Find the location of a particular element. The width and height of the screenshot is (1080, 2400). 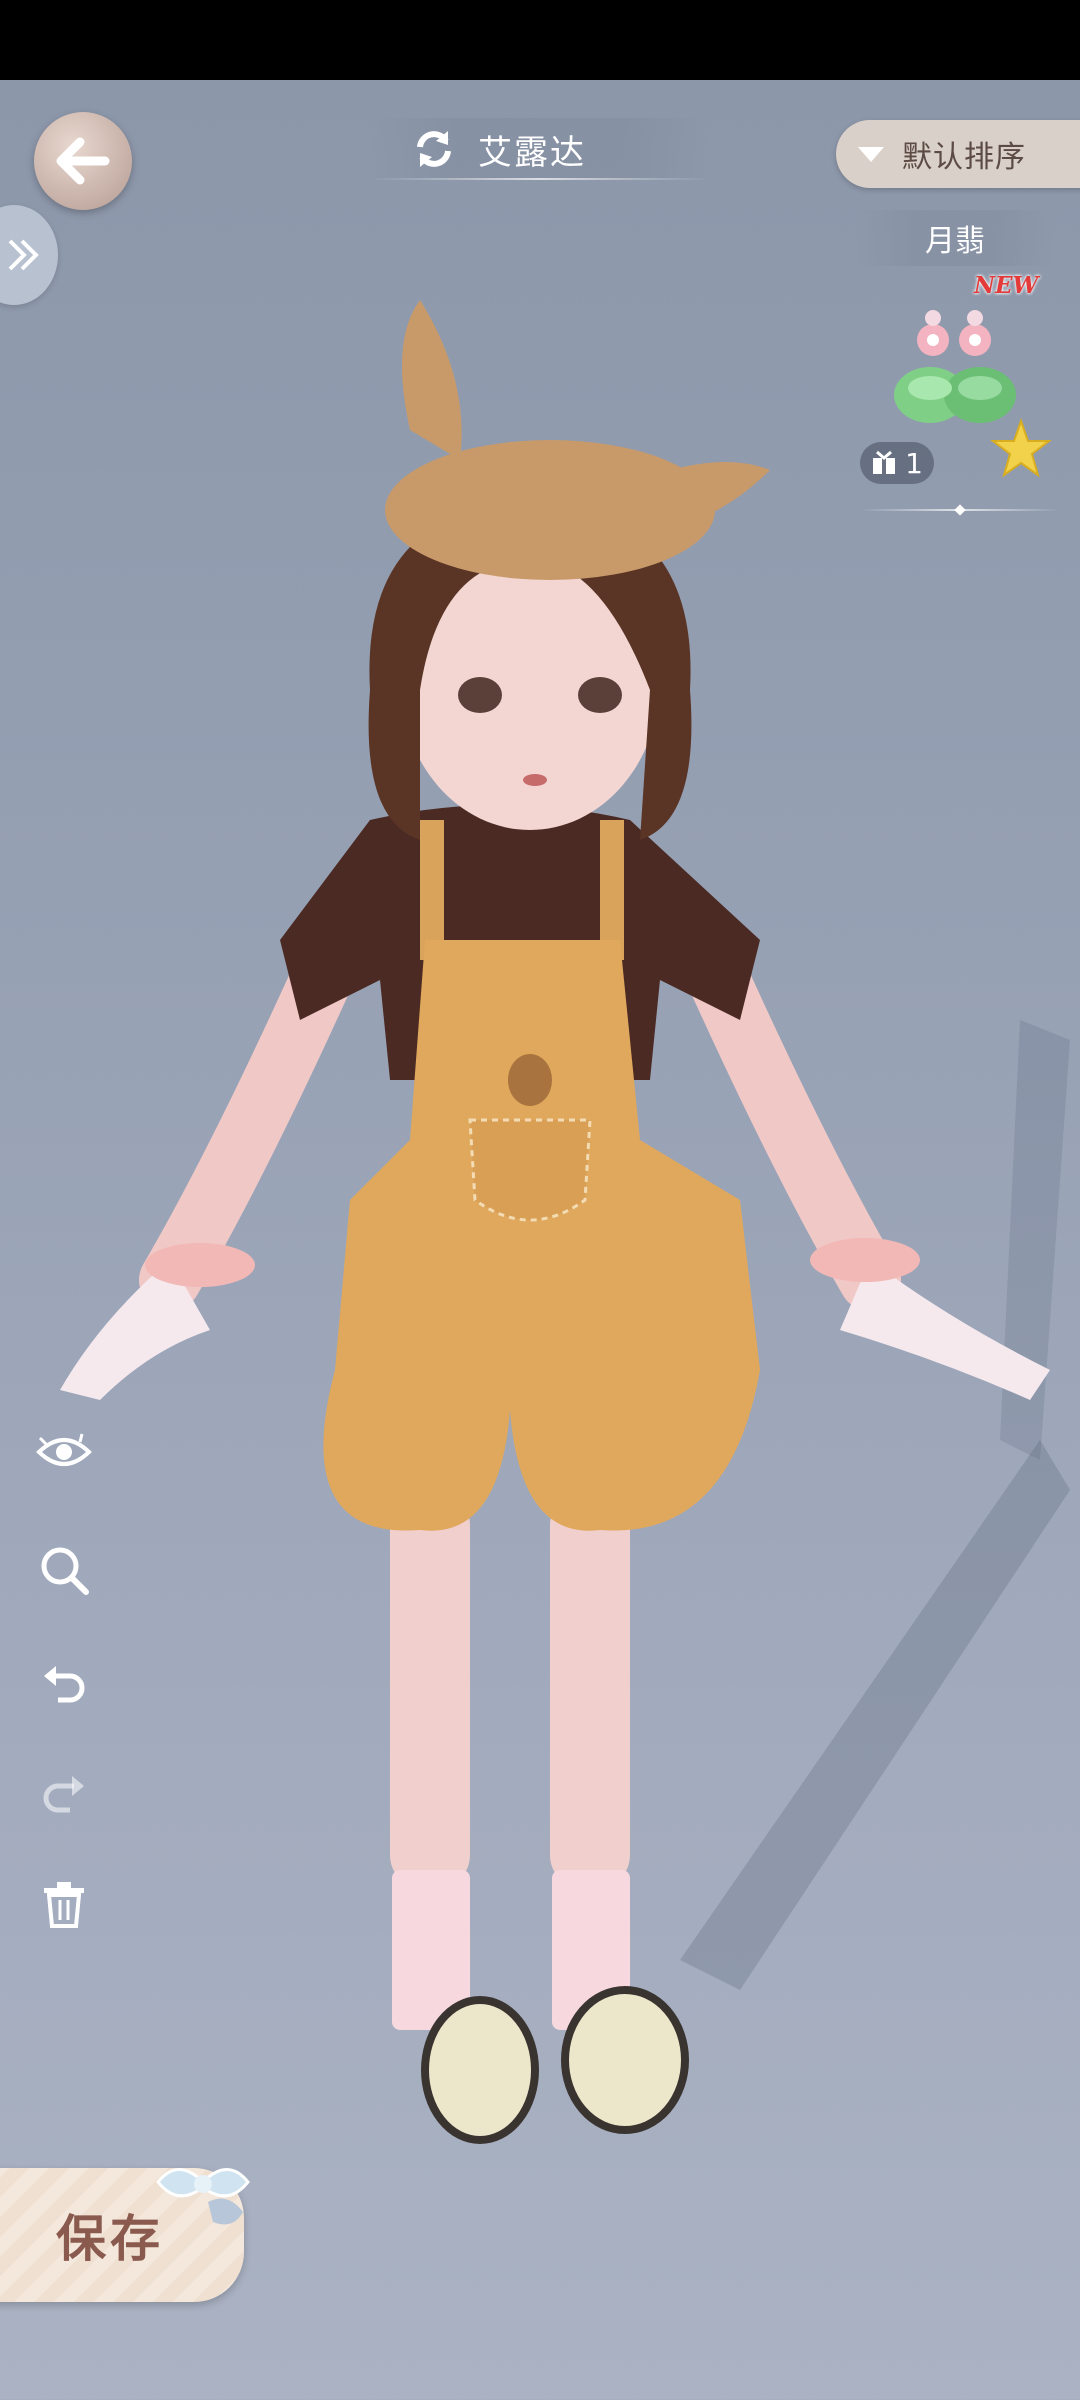

eye-icon is located at coordinates (64, 1449).